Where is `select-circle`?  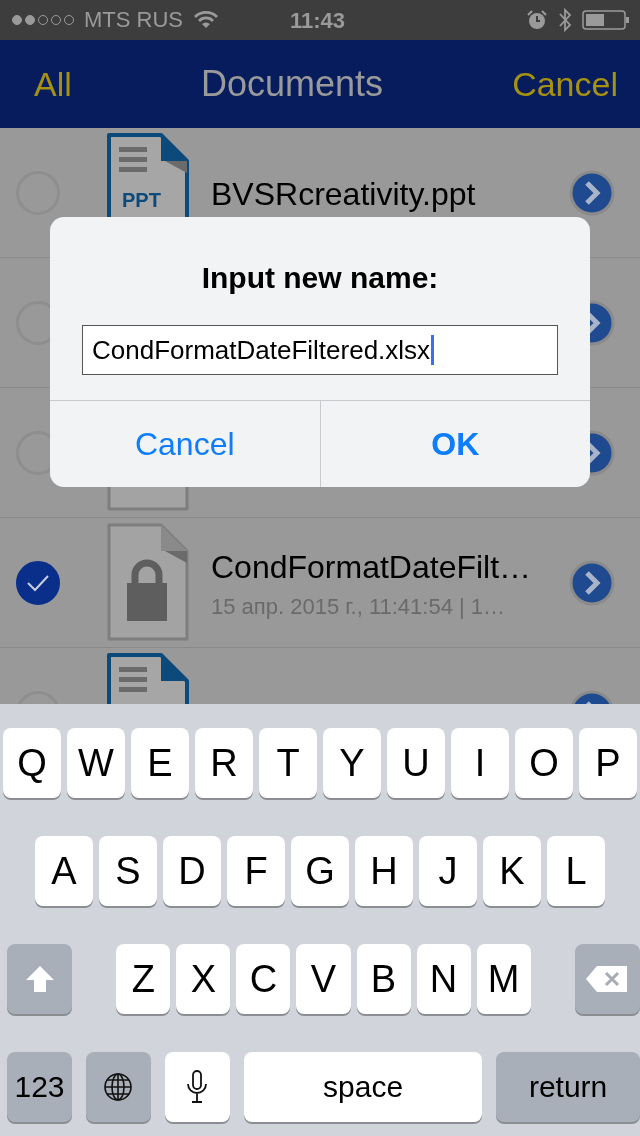
select-circle is located at coordinates (38, 582).